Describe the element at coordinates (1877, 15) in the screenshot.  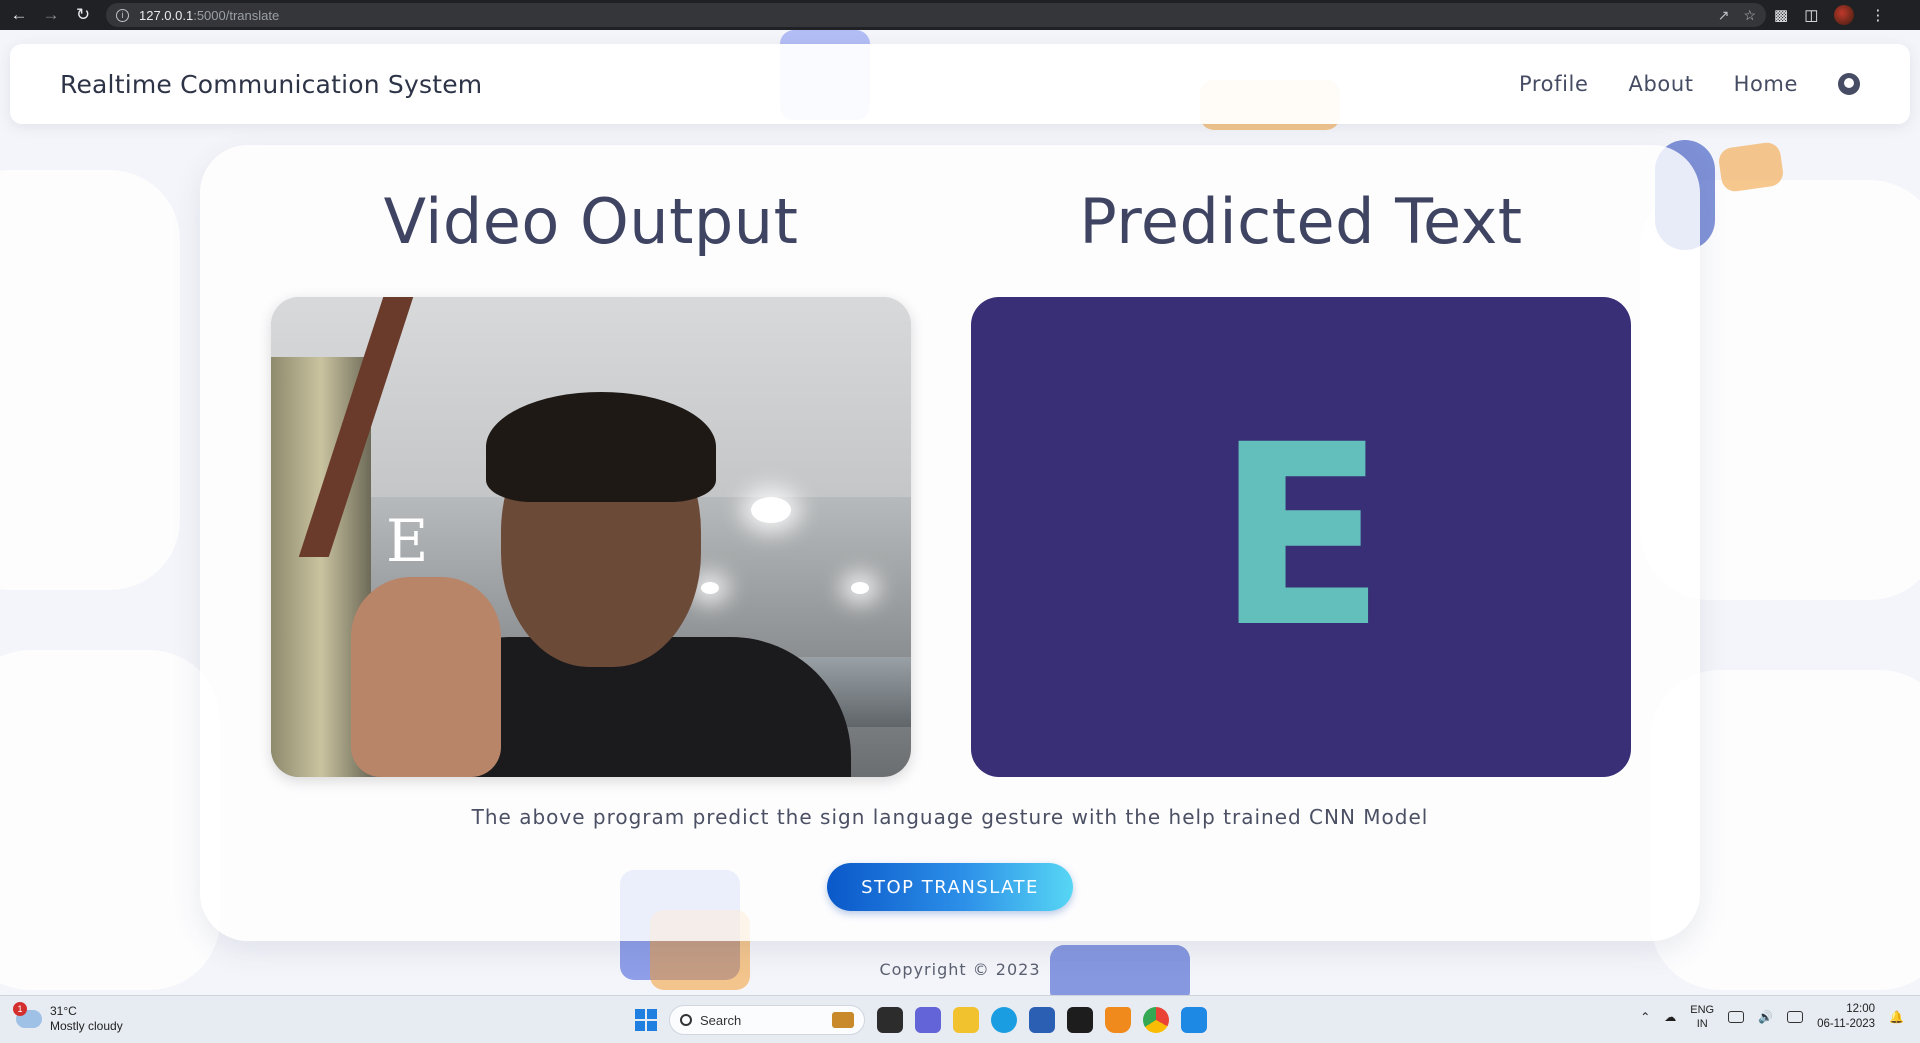
I see `menu-kebab-icon: ⋮` at that location.